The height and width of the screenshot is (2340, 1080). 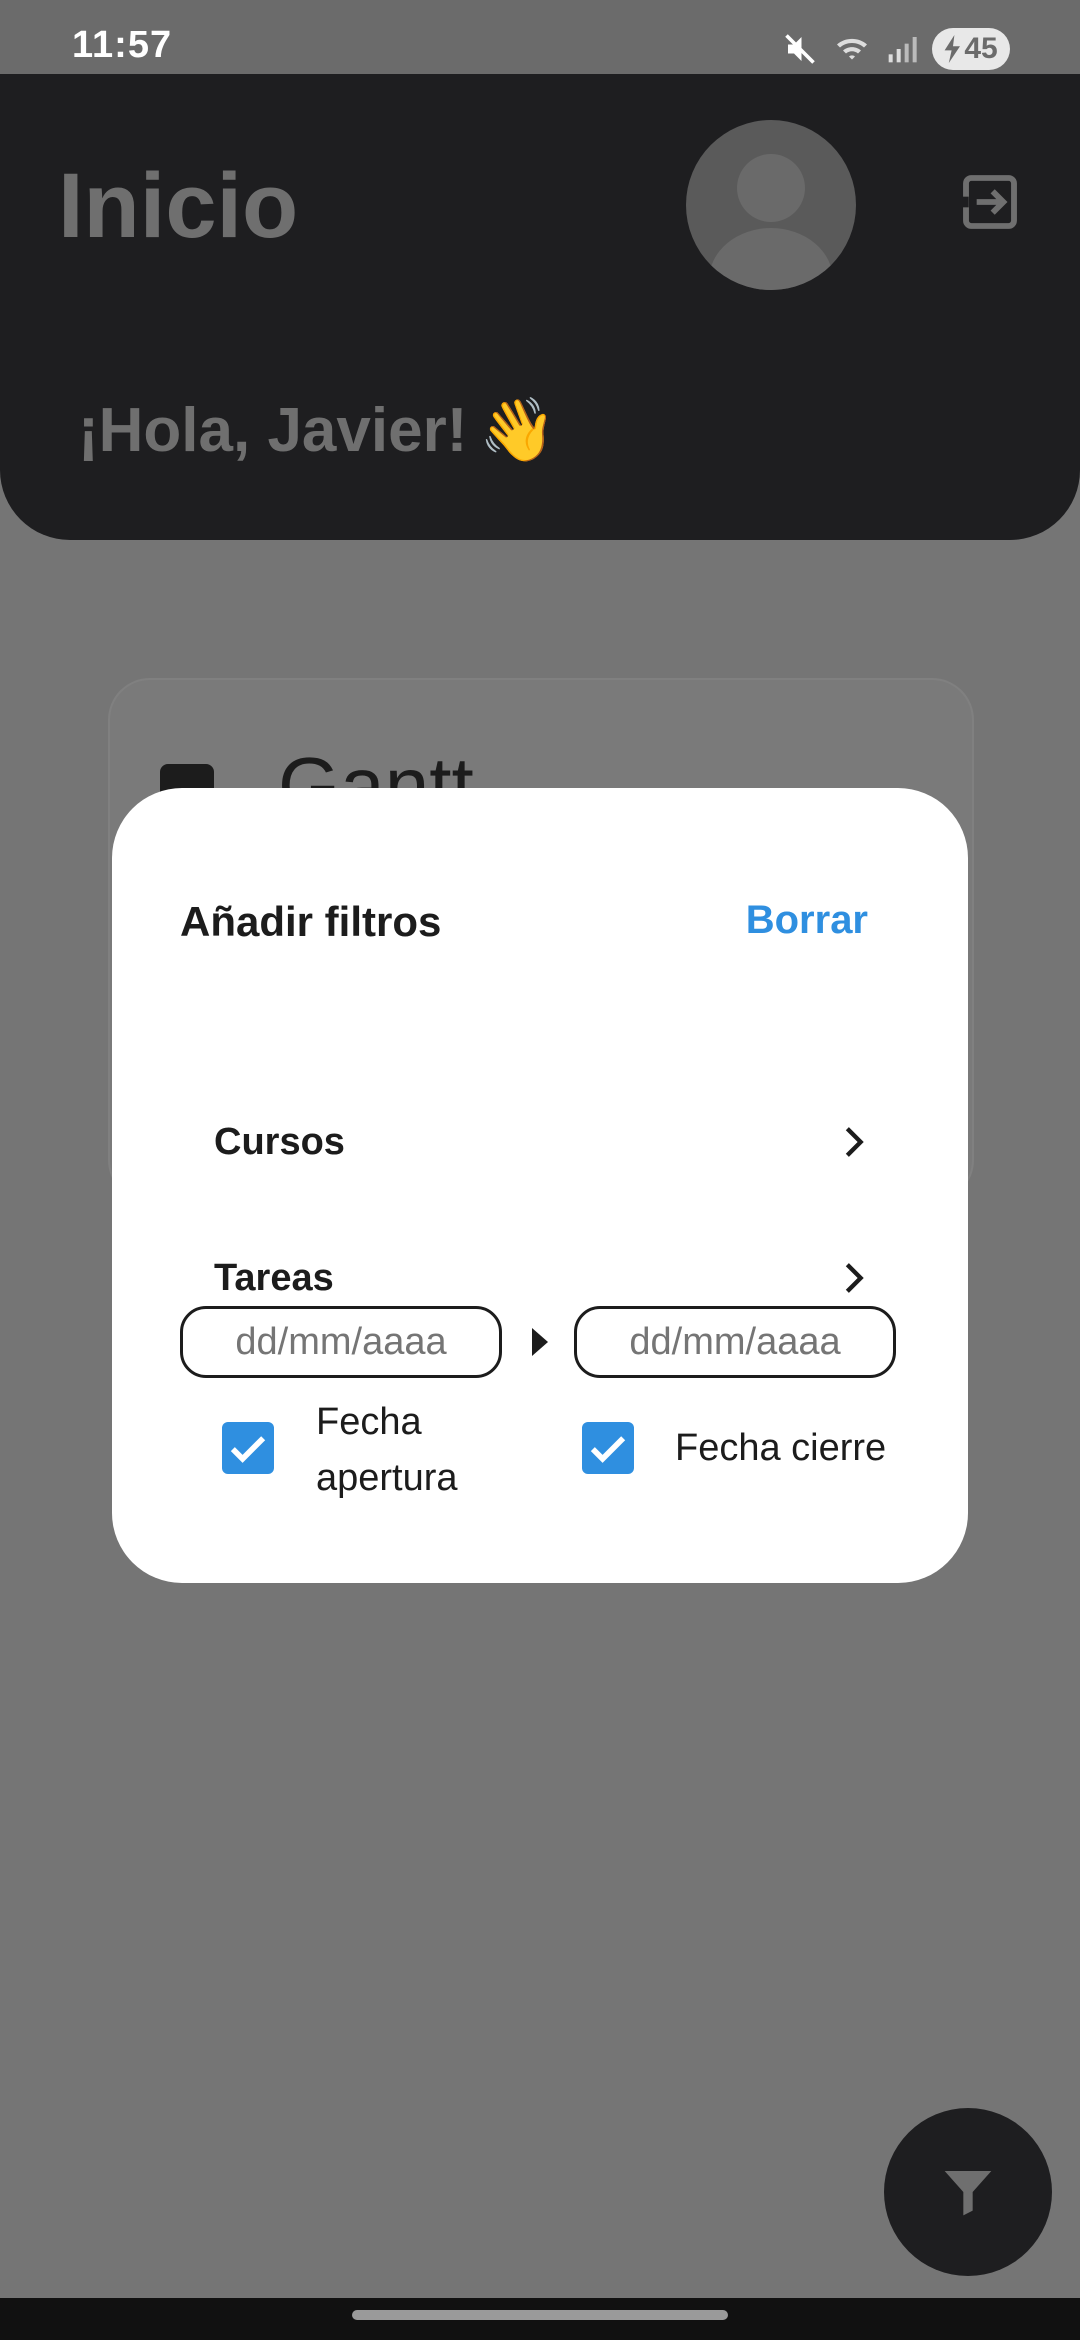 What do you see at coordinates (735, 1342) in the screenshot?
I see `date-end-input` at bounding box center [735, 1342].